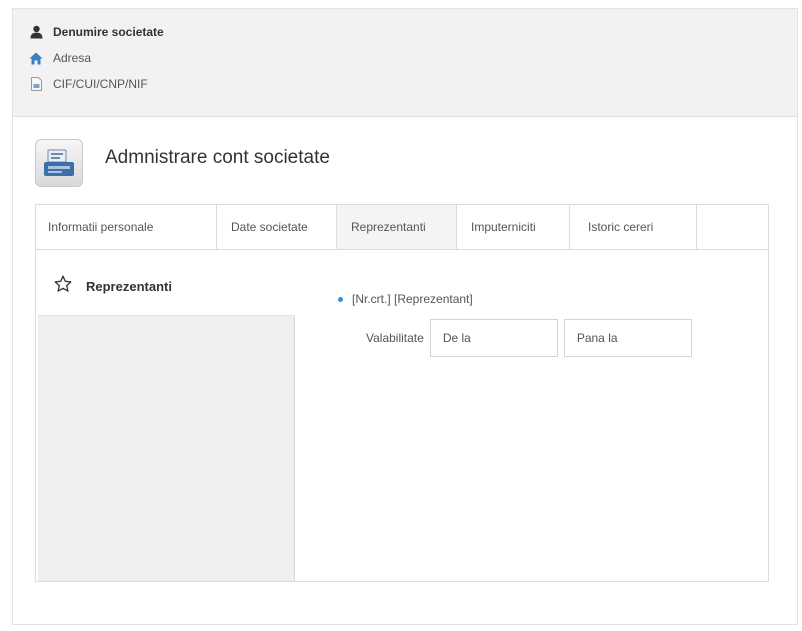 The height and width of the screenshot is (631, 802). Describe the element at coordinates (277, 227) in the screenshot. I see `tab-date-societate: Date societate` at that location.